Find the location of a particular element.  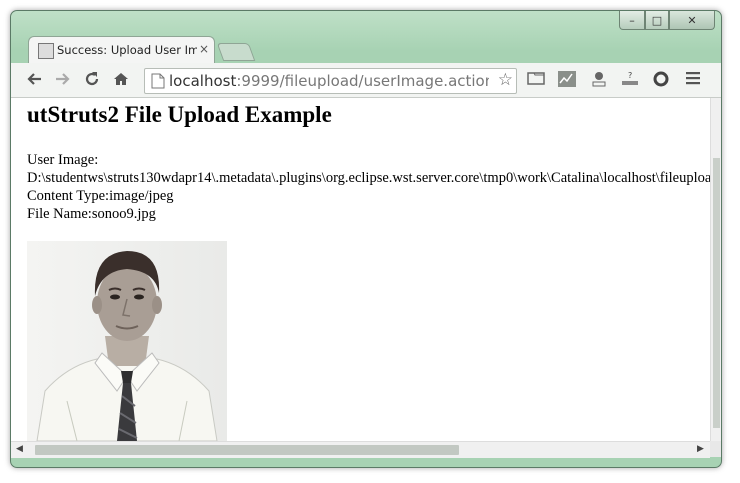

tab-active: Success: Upload User Imag × is located at coordinates (121, 50).